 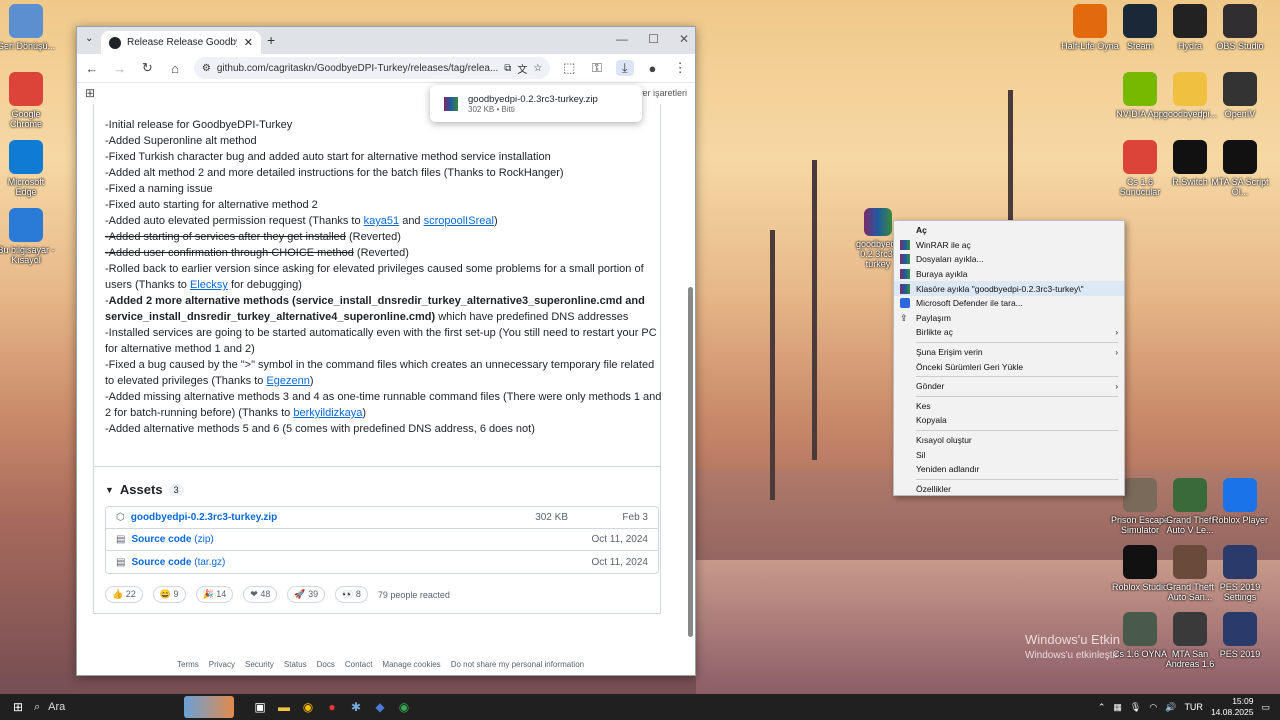 I want to click on footer-link: Security, so click(x=259, y=664).